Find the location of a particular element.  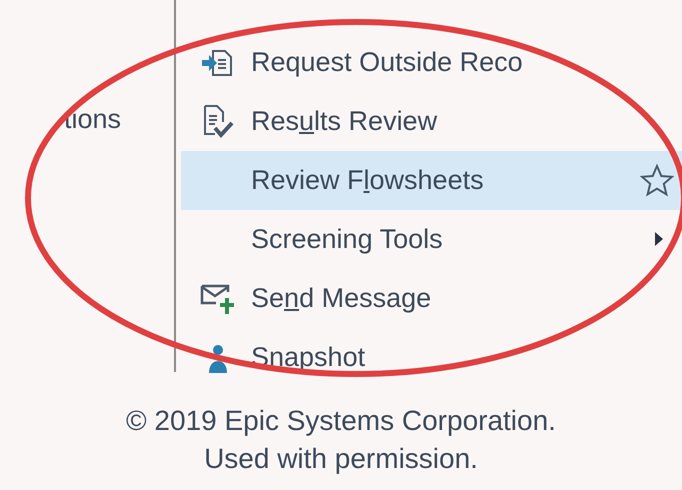

menu-item: Send Message is located at coordinates (431, 298).